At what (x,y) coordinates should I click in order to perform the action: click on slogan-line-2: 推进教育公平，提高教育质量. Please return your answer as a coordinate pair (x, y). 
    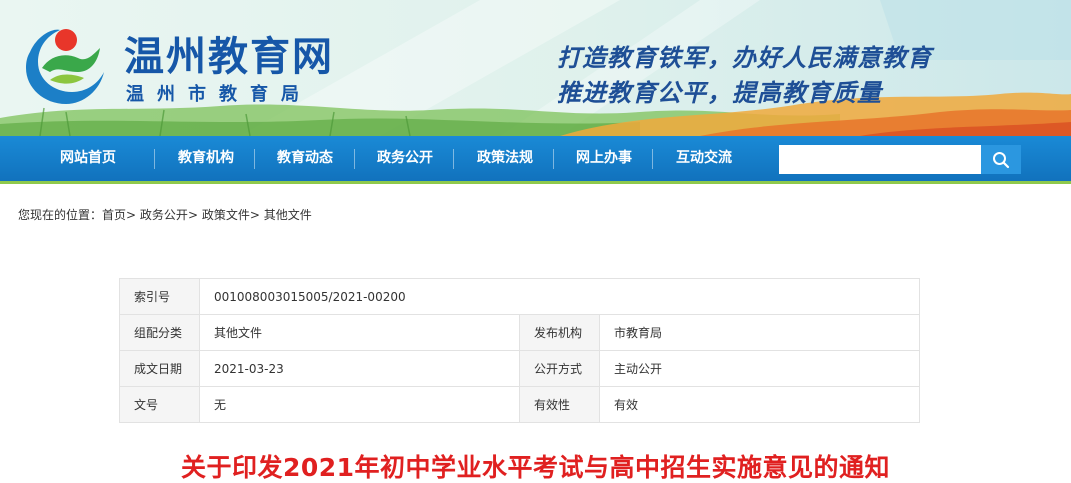
    Looking at the image, I should click on (719, 92).